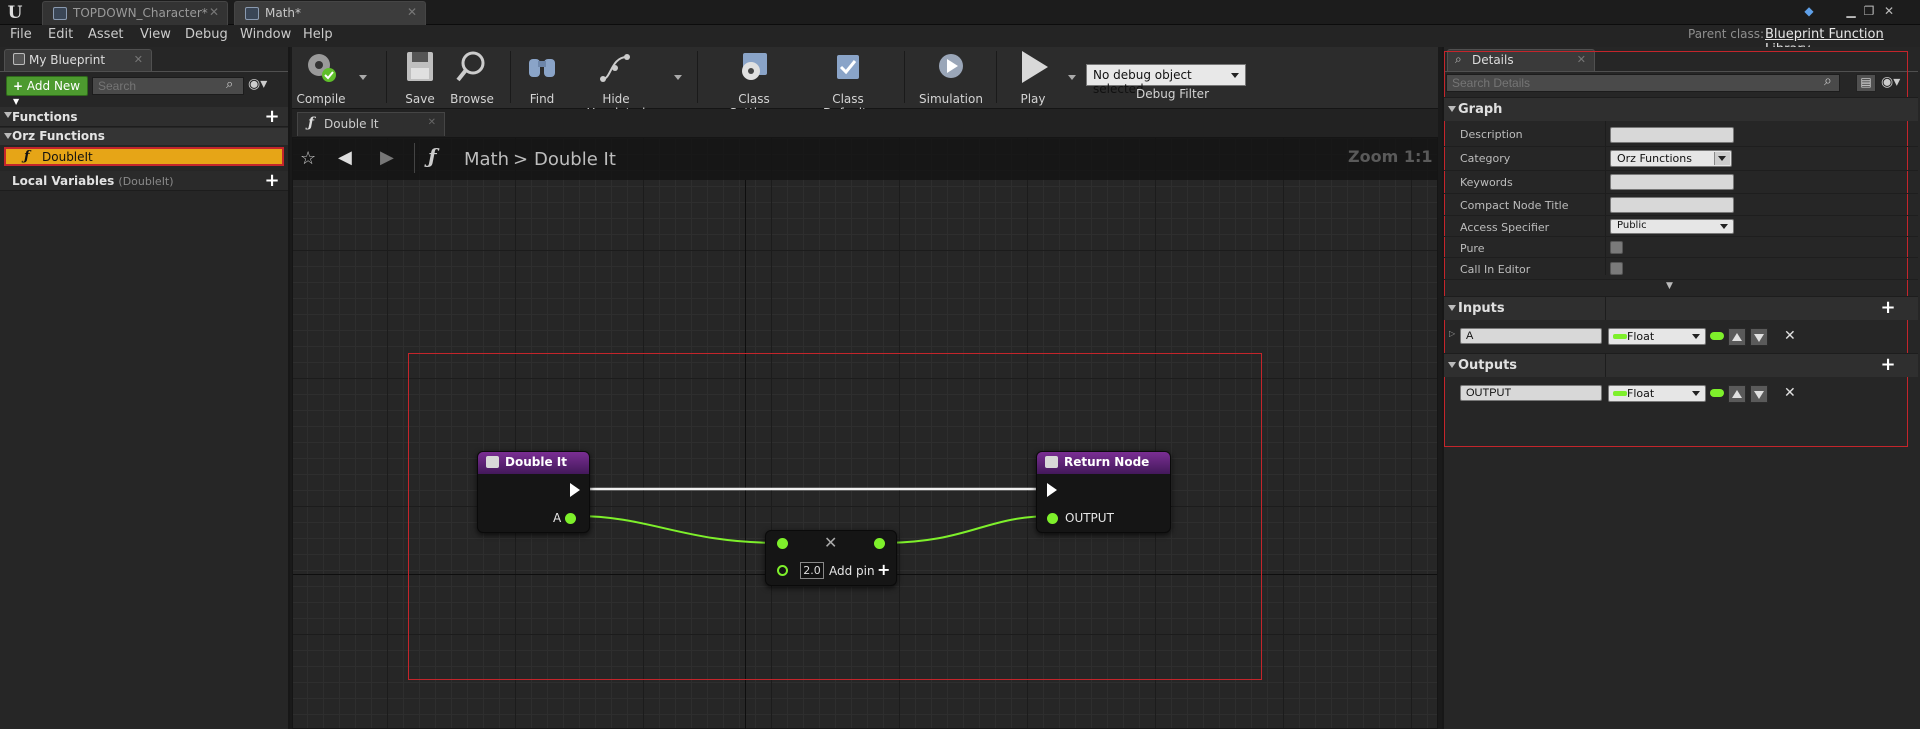 This screenshot has height=729, width=1920. I want to click on local-variables-header: Local Variables (DoubleIt) +, so click(144, 181).